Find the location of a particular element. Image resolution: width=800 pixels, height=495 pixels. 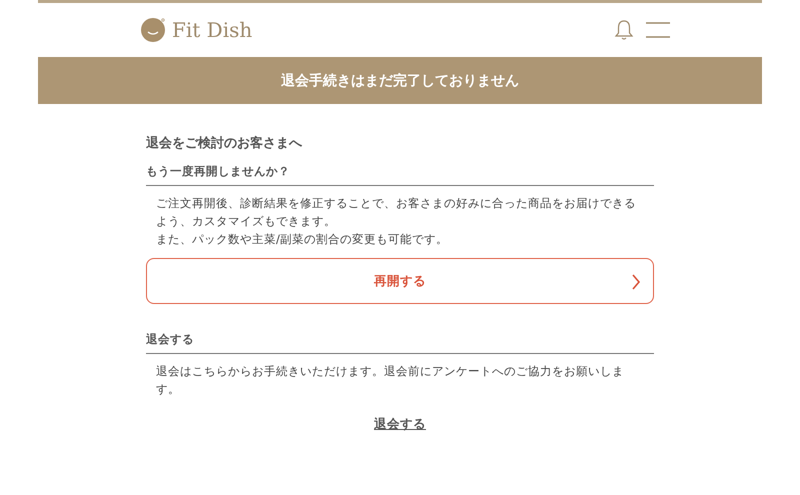

menu-icon is located at coordinates (658, 30).